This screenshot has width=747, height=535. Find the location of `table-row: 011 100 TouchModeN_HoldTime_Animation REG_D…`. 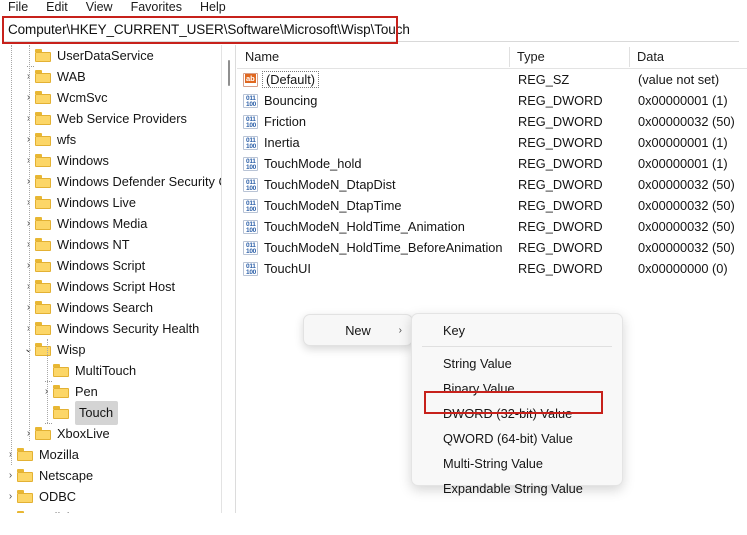

table-row: 011 100 TouchModeN_HoldTime_Animation REG_D… is located at coordinates (492, 226).